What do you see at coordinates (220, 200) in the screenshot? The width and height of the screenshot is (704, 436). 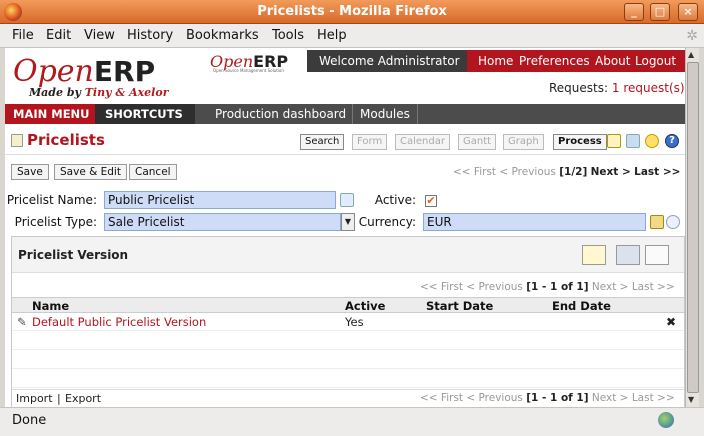 I see `pricelist-name-field: Public Pricelist` at bounding box center [220, 200].